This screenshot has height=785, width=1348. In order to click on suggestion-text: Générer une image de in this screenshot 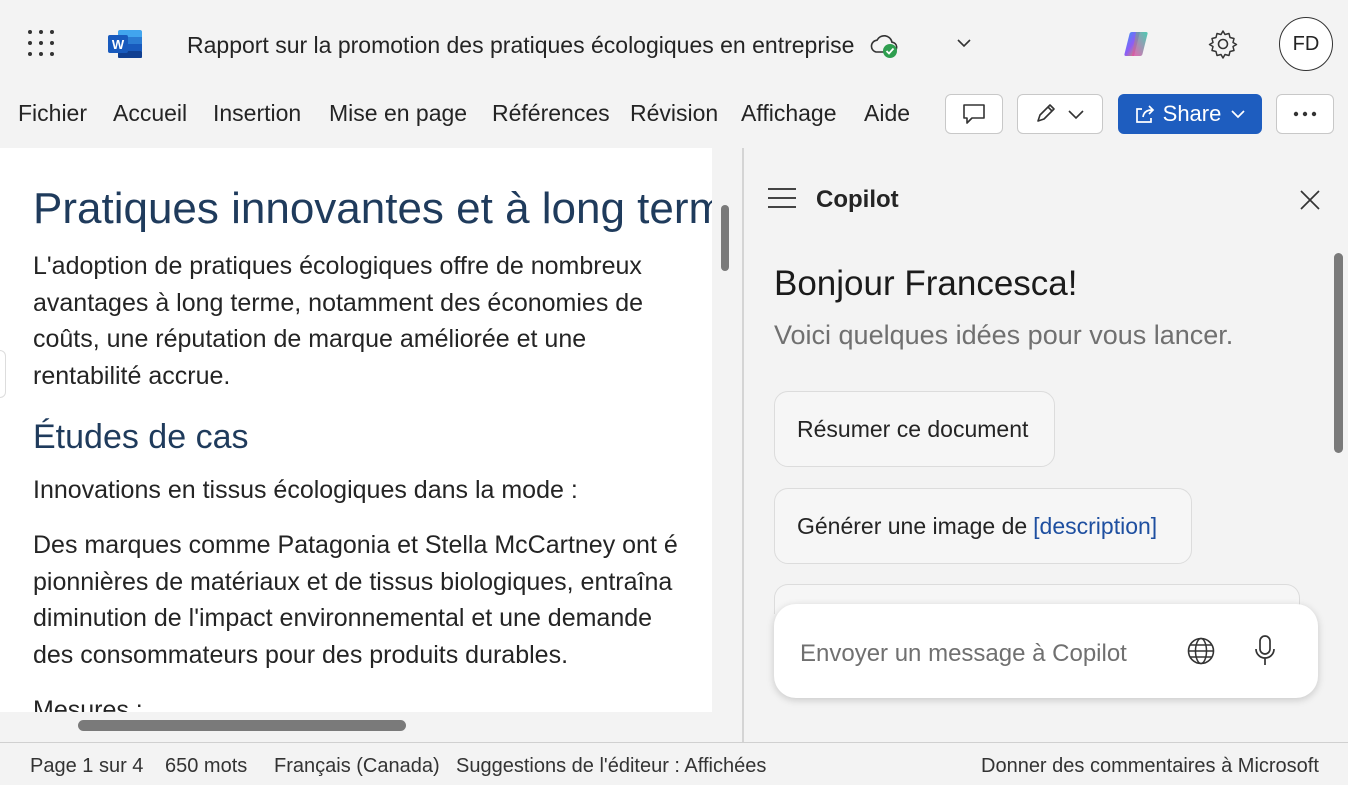, I will do `click(912, 525)`.